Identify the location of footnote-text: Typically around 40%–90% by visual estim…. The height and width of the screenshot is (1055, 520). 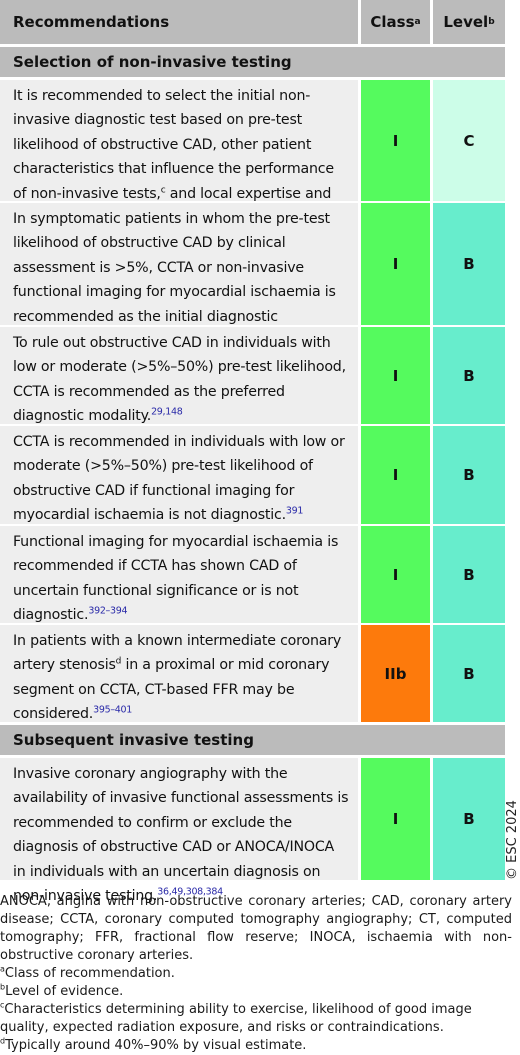
(156, 1045).